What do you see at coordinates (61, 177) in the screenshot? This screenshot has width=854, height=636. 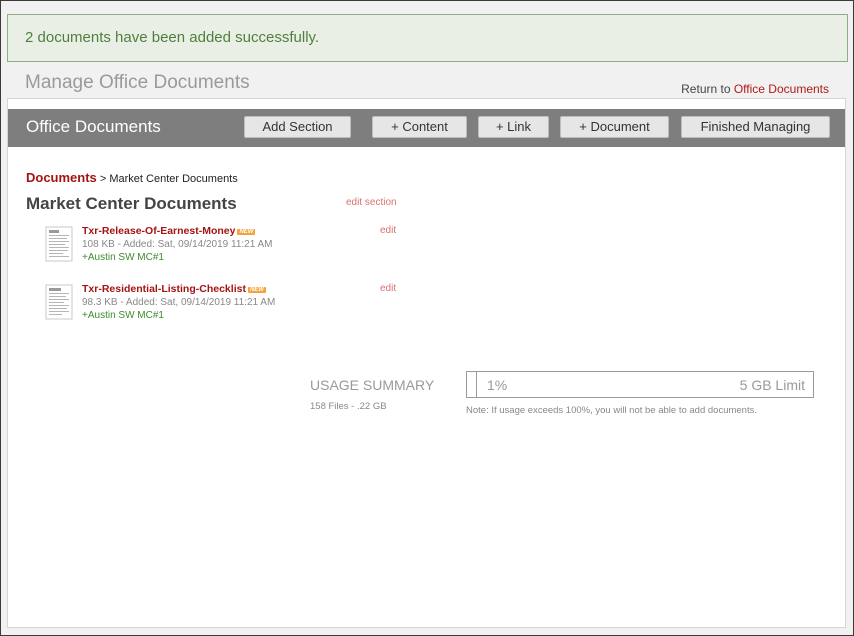 I see `breadcrumb-documents-link: Documents` at bounding box center [61, 177].